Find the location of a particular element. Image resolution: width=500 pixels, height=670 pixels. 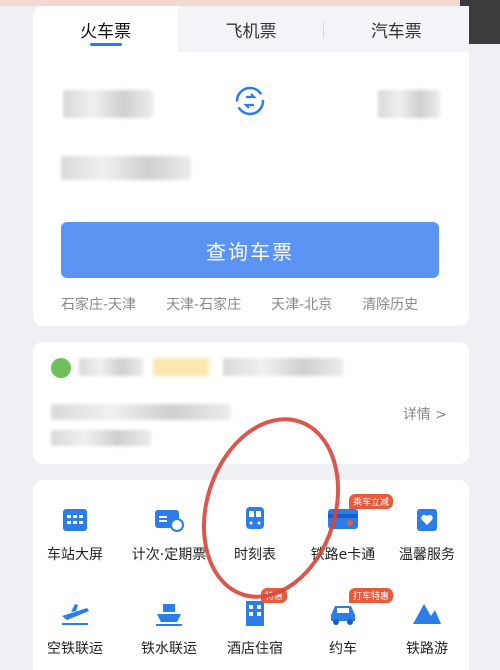

service-label: 约车 is located at coordinates (343, 649).